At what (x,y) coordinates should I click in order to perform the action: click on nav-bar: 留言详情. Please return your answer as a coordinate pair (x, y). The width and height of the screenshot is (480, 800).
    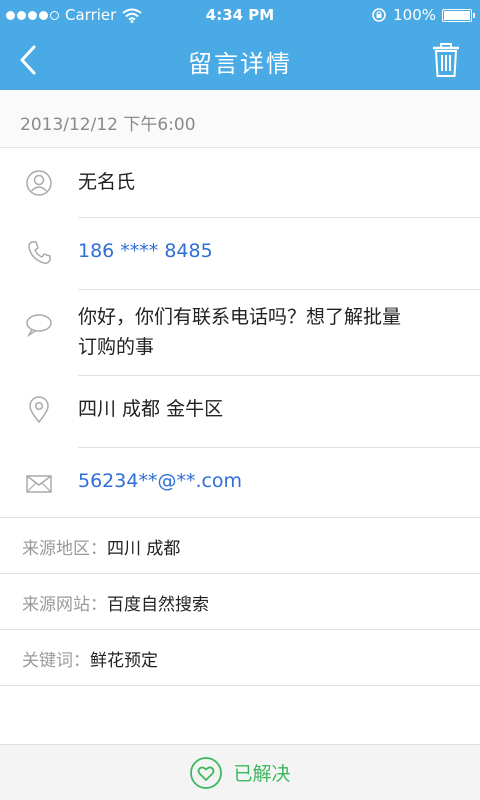
    Looking at the image, I should click on (240, 60).